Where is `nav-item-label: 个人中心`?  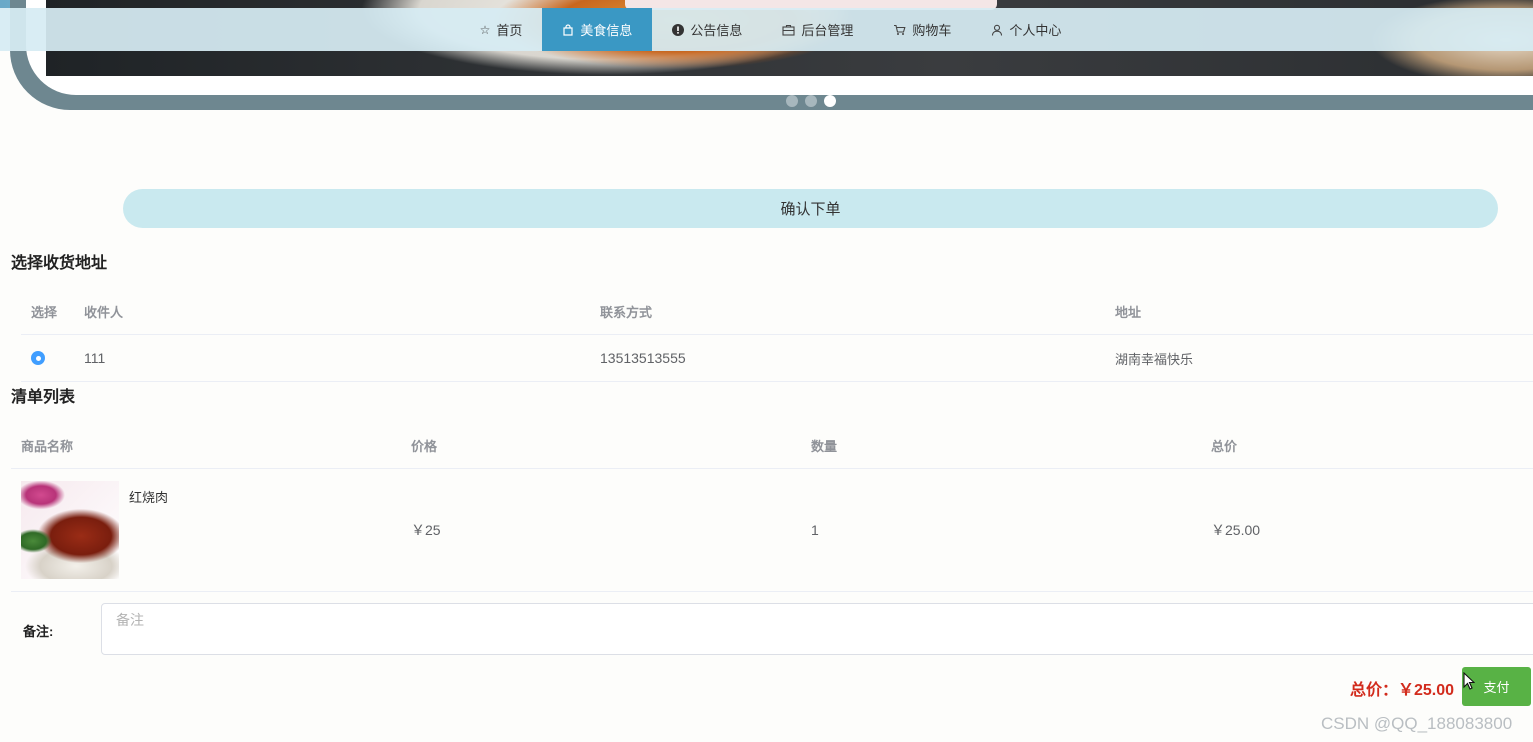 nav-item-label: 个人中心 is located at coordinates (1035, 30).